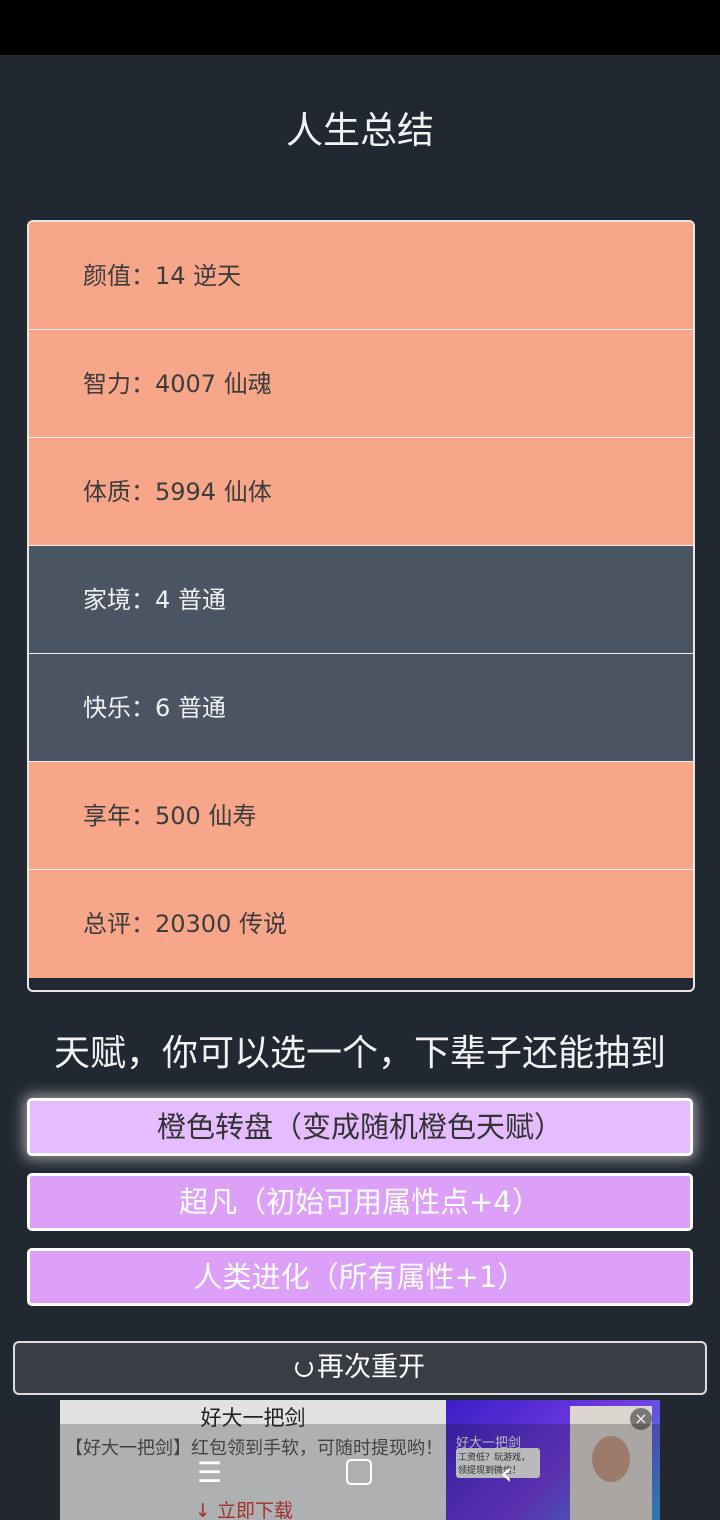 The image size is (720, 1520). I want to click on summary-row-constitution: 体质：5994 仙体, so click(361, 492).